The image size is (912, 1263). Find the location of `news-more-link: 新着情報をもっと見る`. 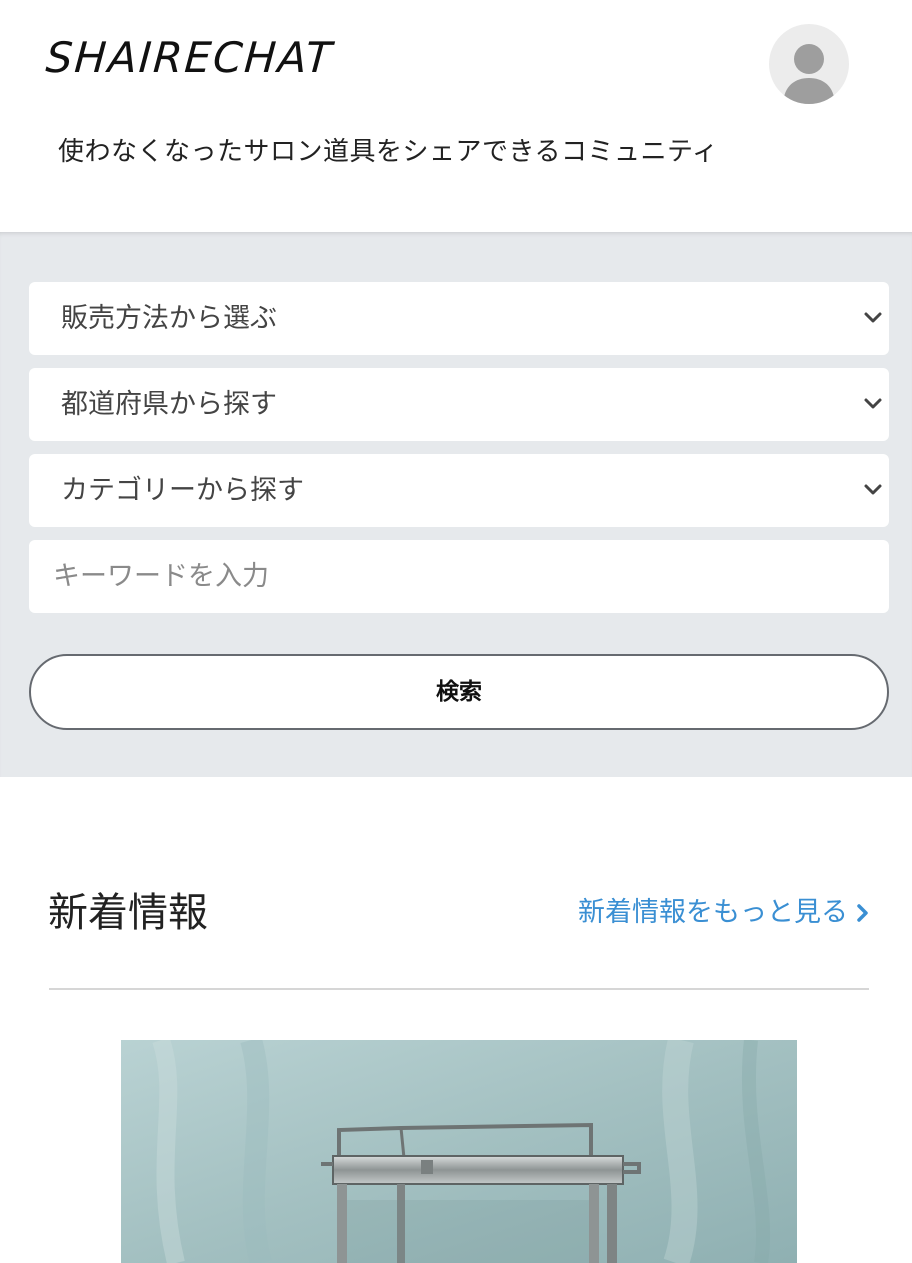

news-more-link: 新着情報をもっと見る is located at coordinates (724, 913).